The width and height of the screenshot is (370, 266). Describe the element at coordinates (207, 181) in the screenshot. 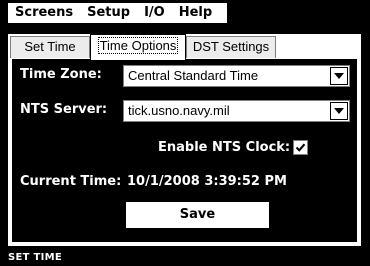

I see `current-time-value: 10/1/2008 3:39:52 PM` at that location.